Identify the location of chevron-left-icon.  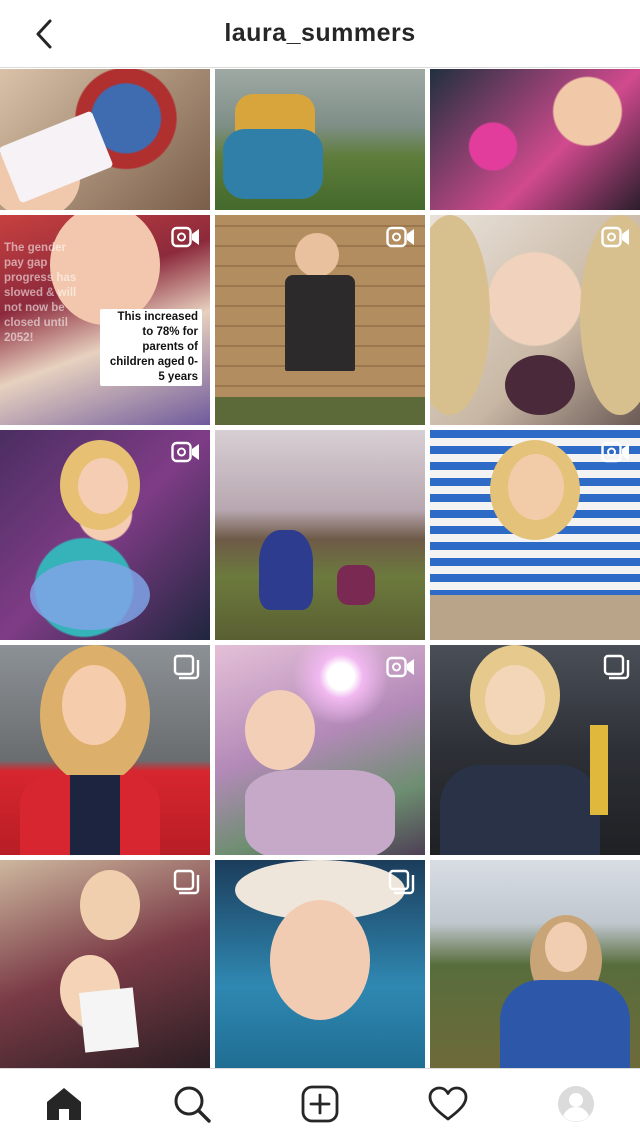
(44, 34).